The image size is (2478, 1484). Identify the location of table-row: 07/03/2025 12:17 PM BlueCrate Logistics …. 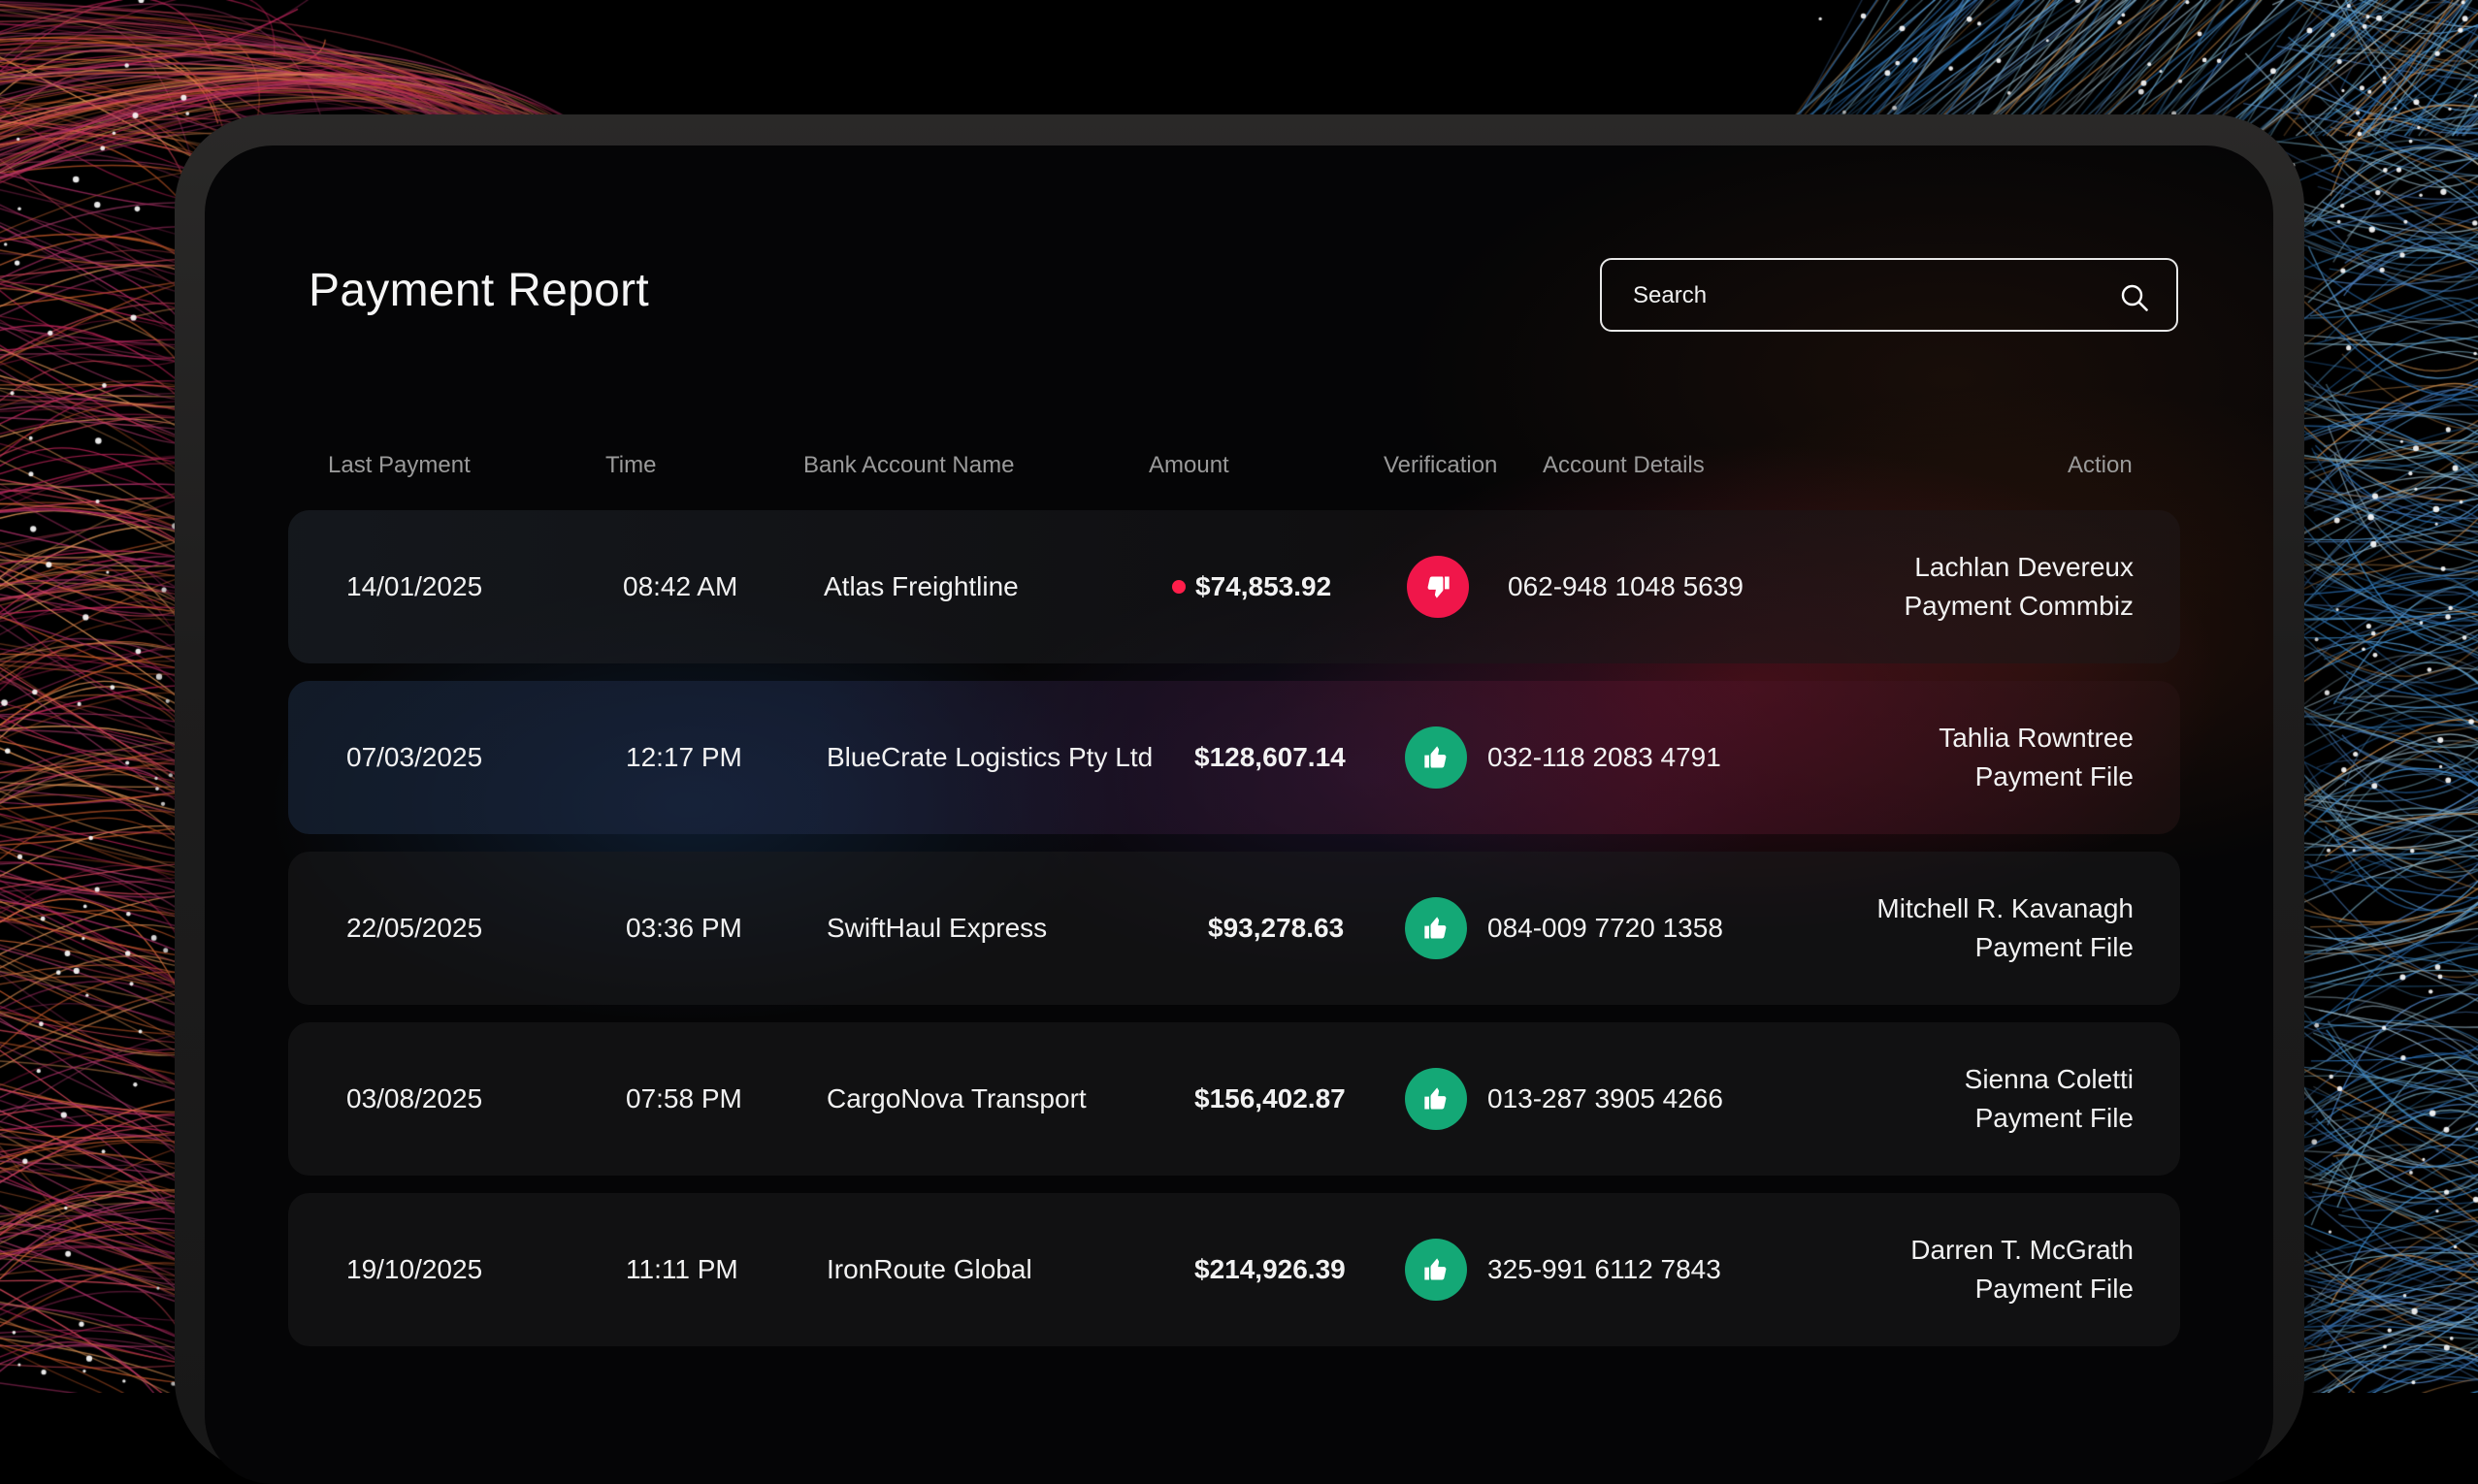
(1234, 757).